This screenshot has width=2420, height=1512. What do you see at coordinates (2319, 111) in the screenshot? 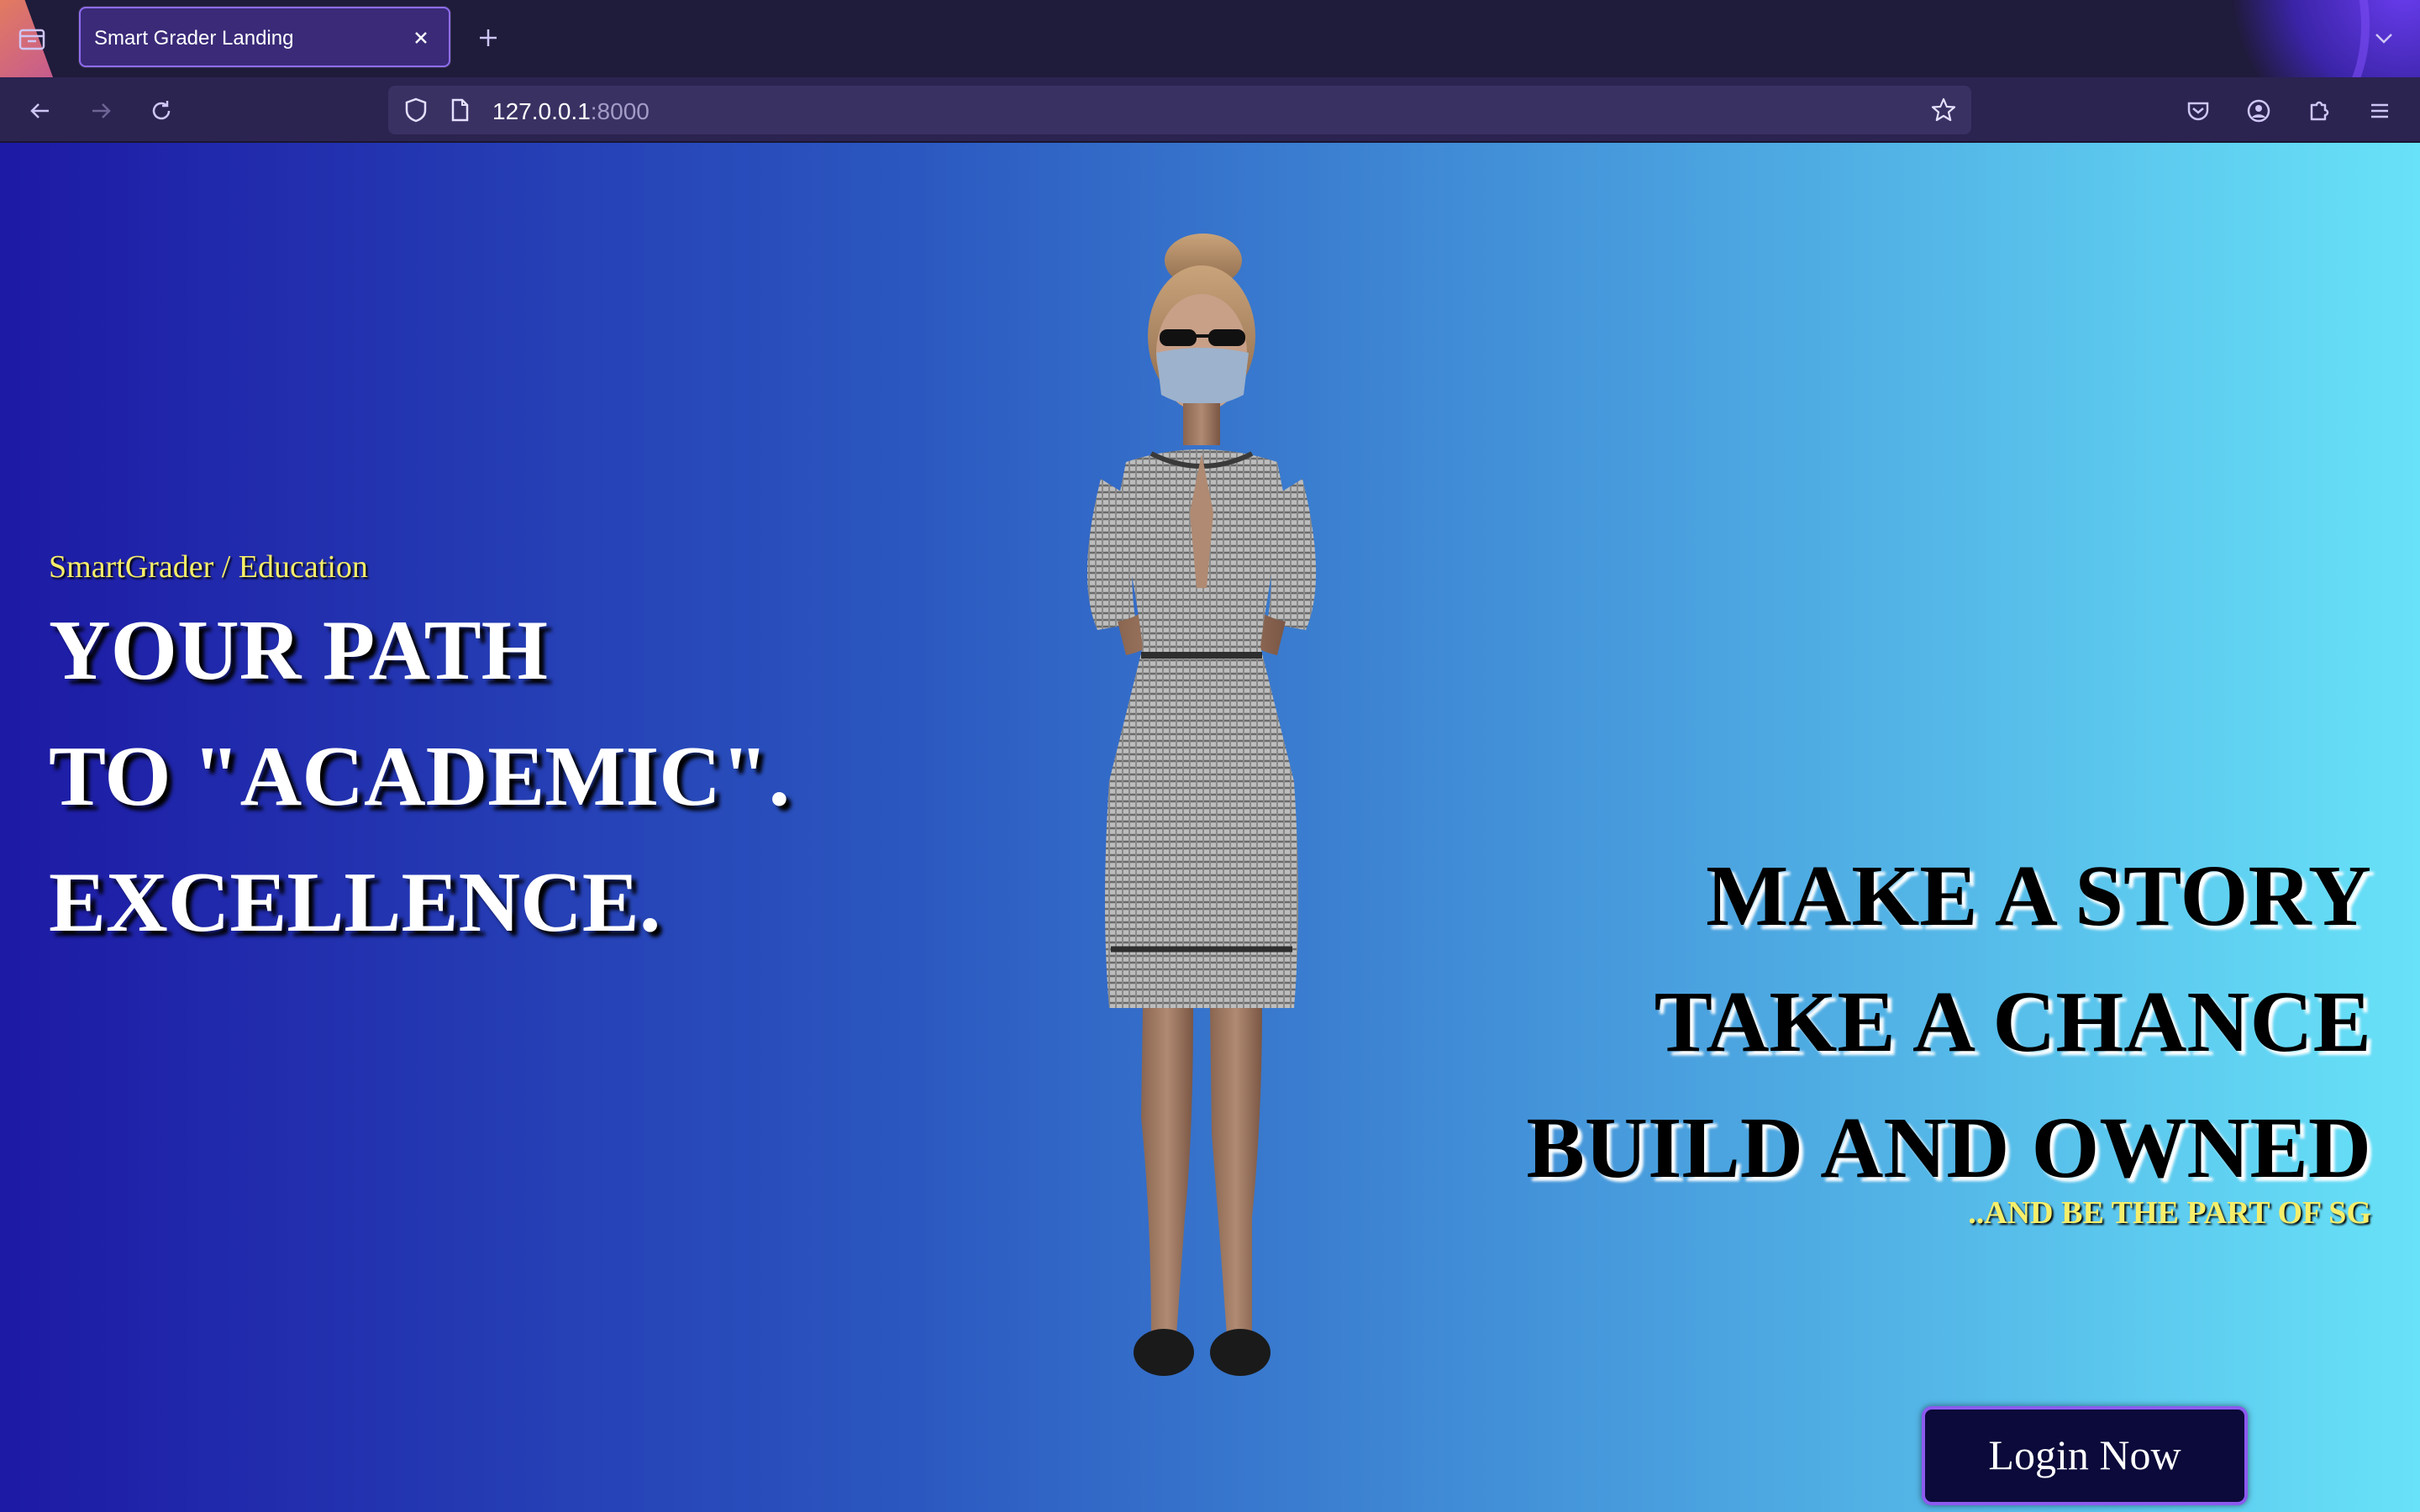
I see `puzzle-icon` at bounding box center [2319, 111].